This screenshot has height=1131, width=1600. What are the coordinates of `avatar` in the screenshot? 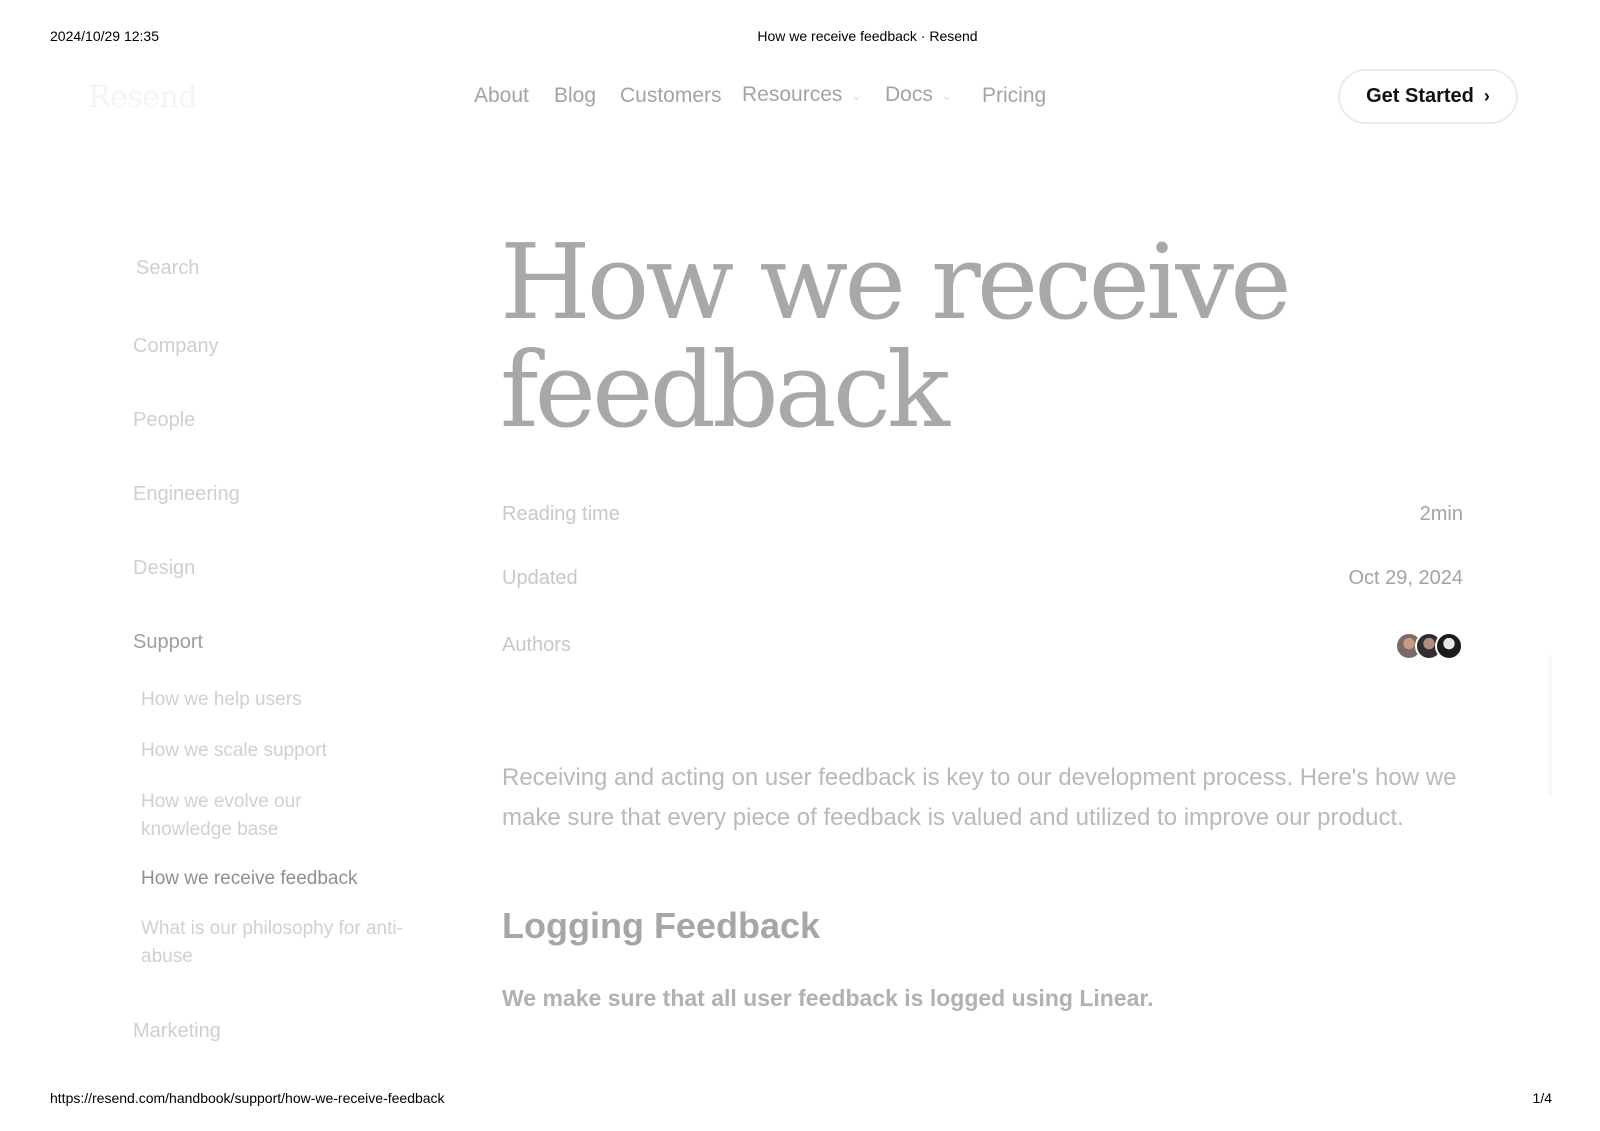 It's located at (1449, 646).